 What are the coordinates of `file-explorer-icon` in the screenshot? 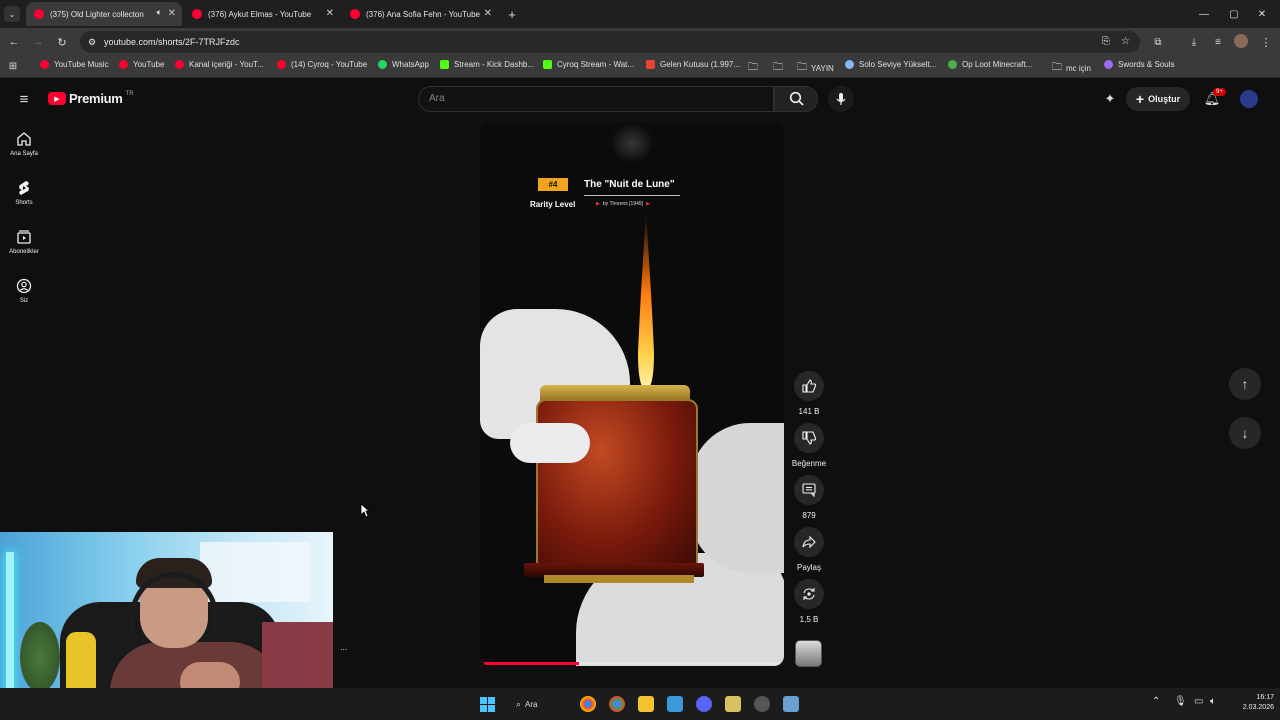 It's located at (646, 704).